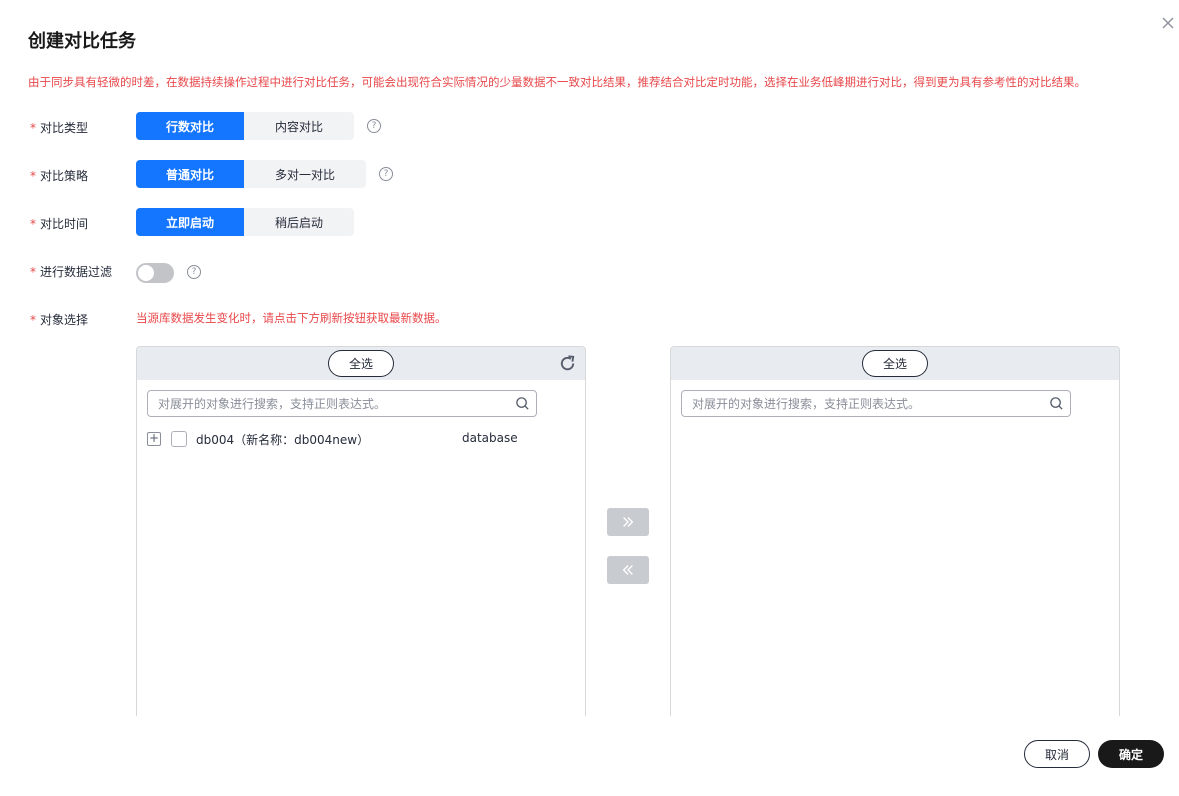 The height and width of the screenshot is (796, 1179). I want to click on row-checkbox, so click(179, 439).